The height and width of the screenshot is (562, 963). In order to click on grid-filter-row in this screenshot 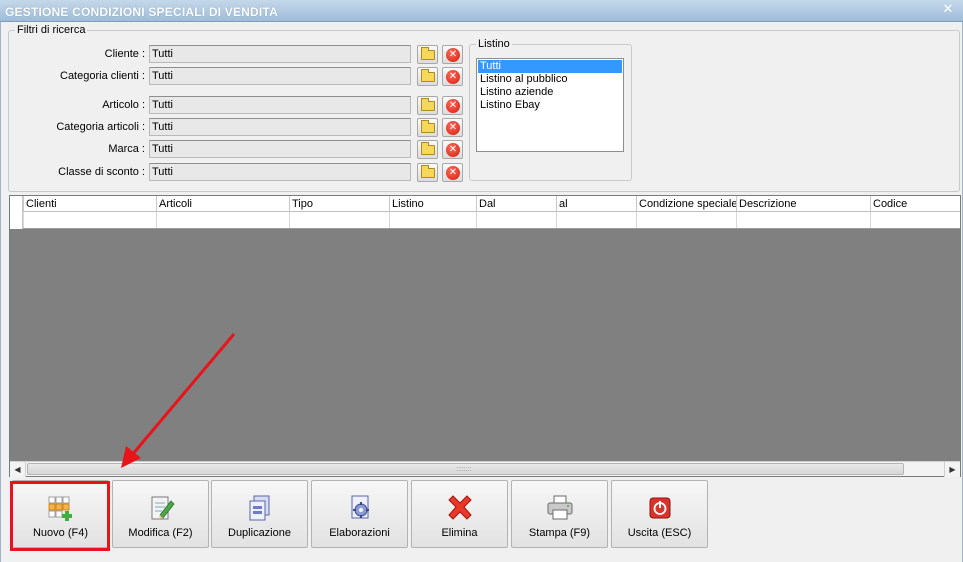, I will do `click(485, 220)`.